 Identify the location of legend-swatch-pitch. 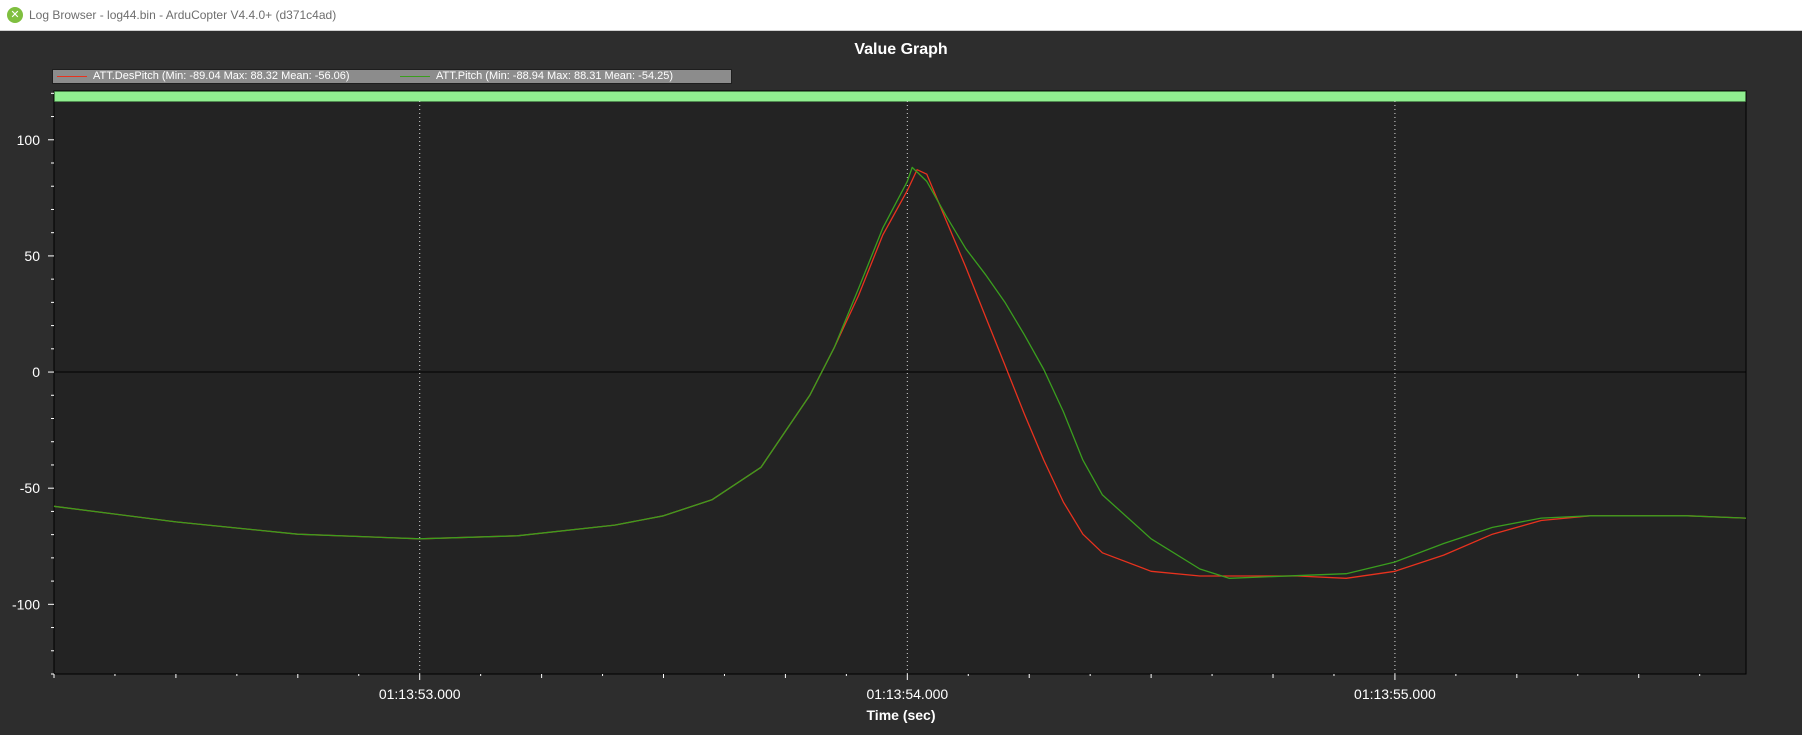
(415, 76).